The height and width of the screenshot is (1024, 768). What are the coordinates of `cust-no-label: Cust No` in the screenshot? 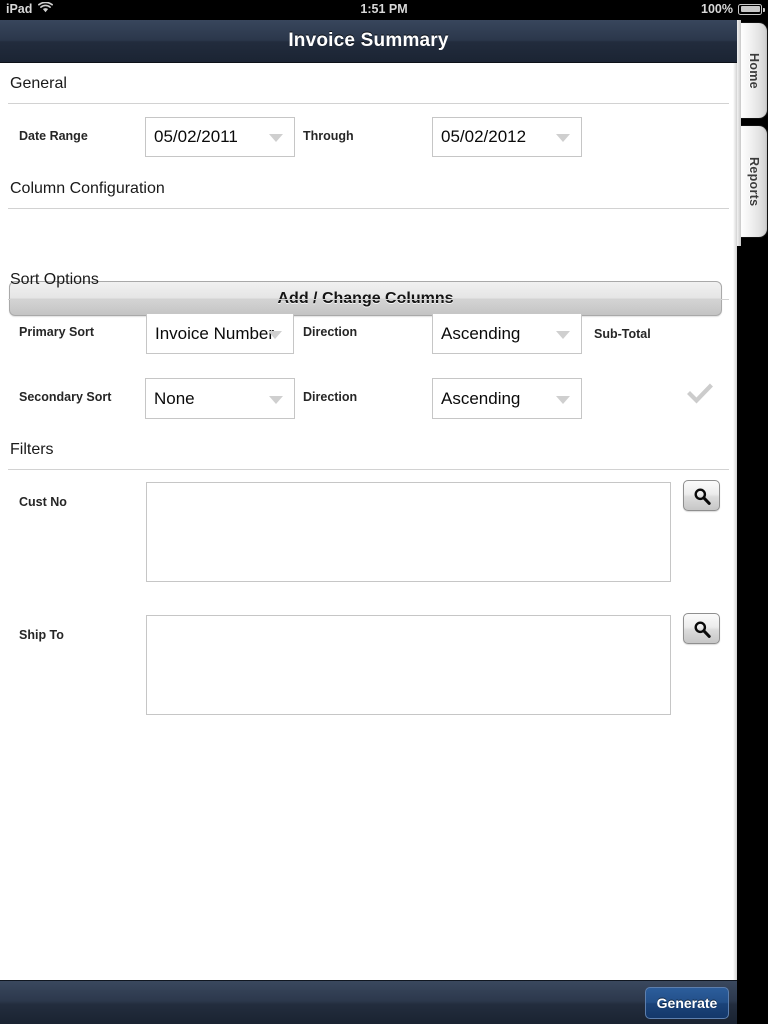 It's located at (43, 502).